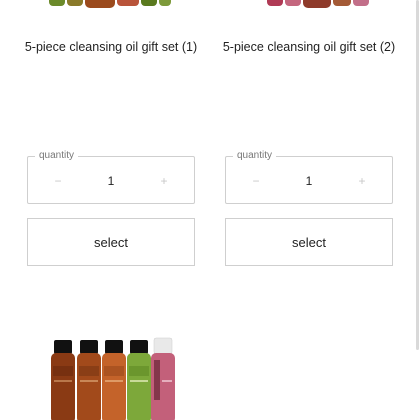 The width and height of the screenshot is (420, 420). I want to click on gift-set-product-image, so click(112, 378).